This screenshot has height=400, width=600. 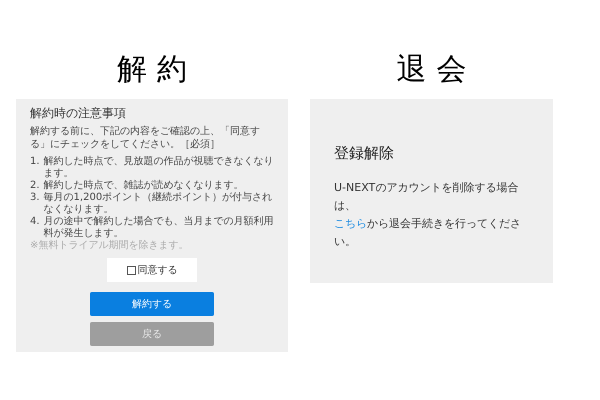 What do you see at coordinates (145, 138) in the screenshot?
I see `notice-intro: 解約する前に、下記の内容をご確認の上、「同意する」にチェックをしてください。［必須］` at bounding box center [145, 138].